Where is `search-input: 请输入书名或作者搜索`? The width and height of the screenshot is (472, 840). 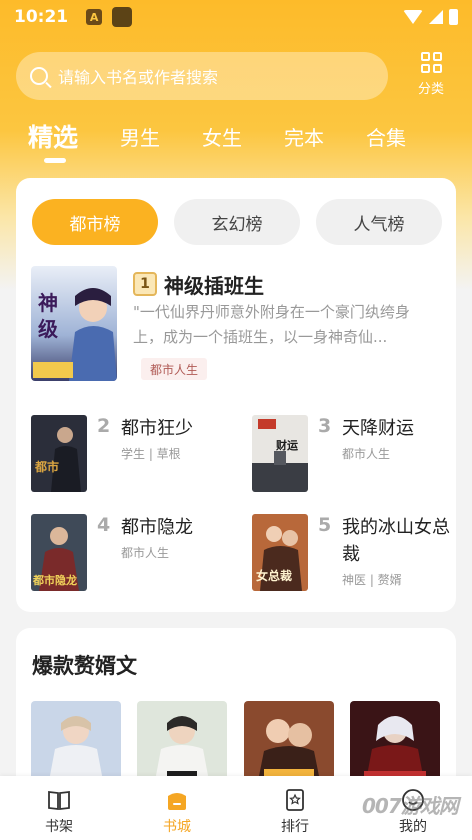
search-input: 请输入书名或作者搜索 is located at coordinates (202, 76).